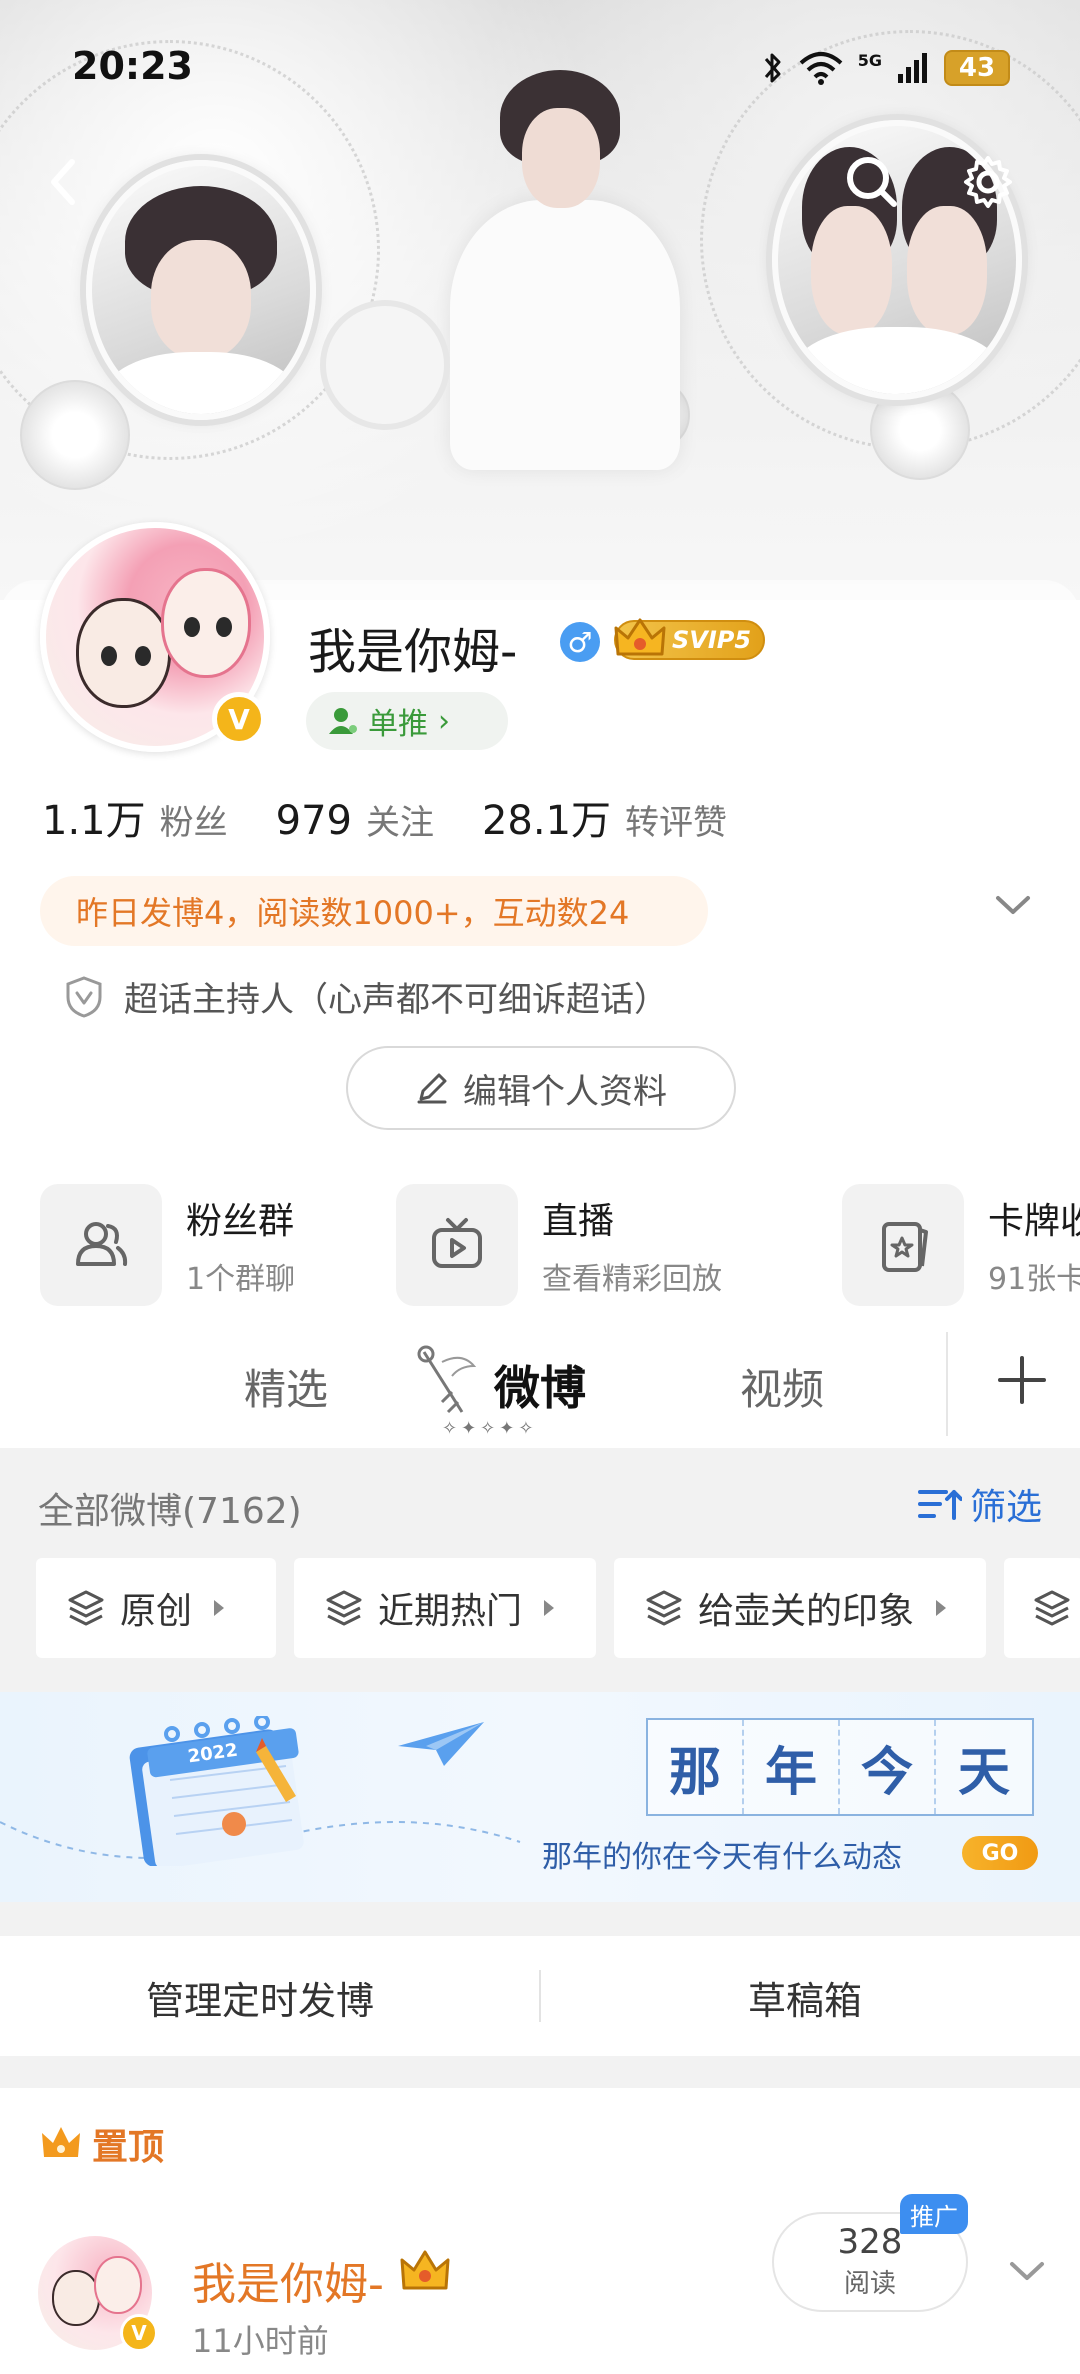  Describe the element at coordinates (977, 68) in the screenshot. I see `battery-indicator: 43` at that location.